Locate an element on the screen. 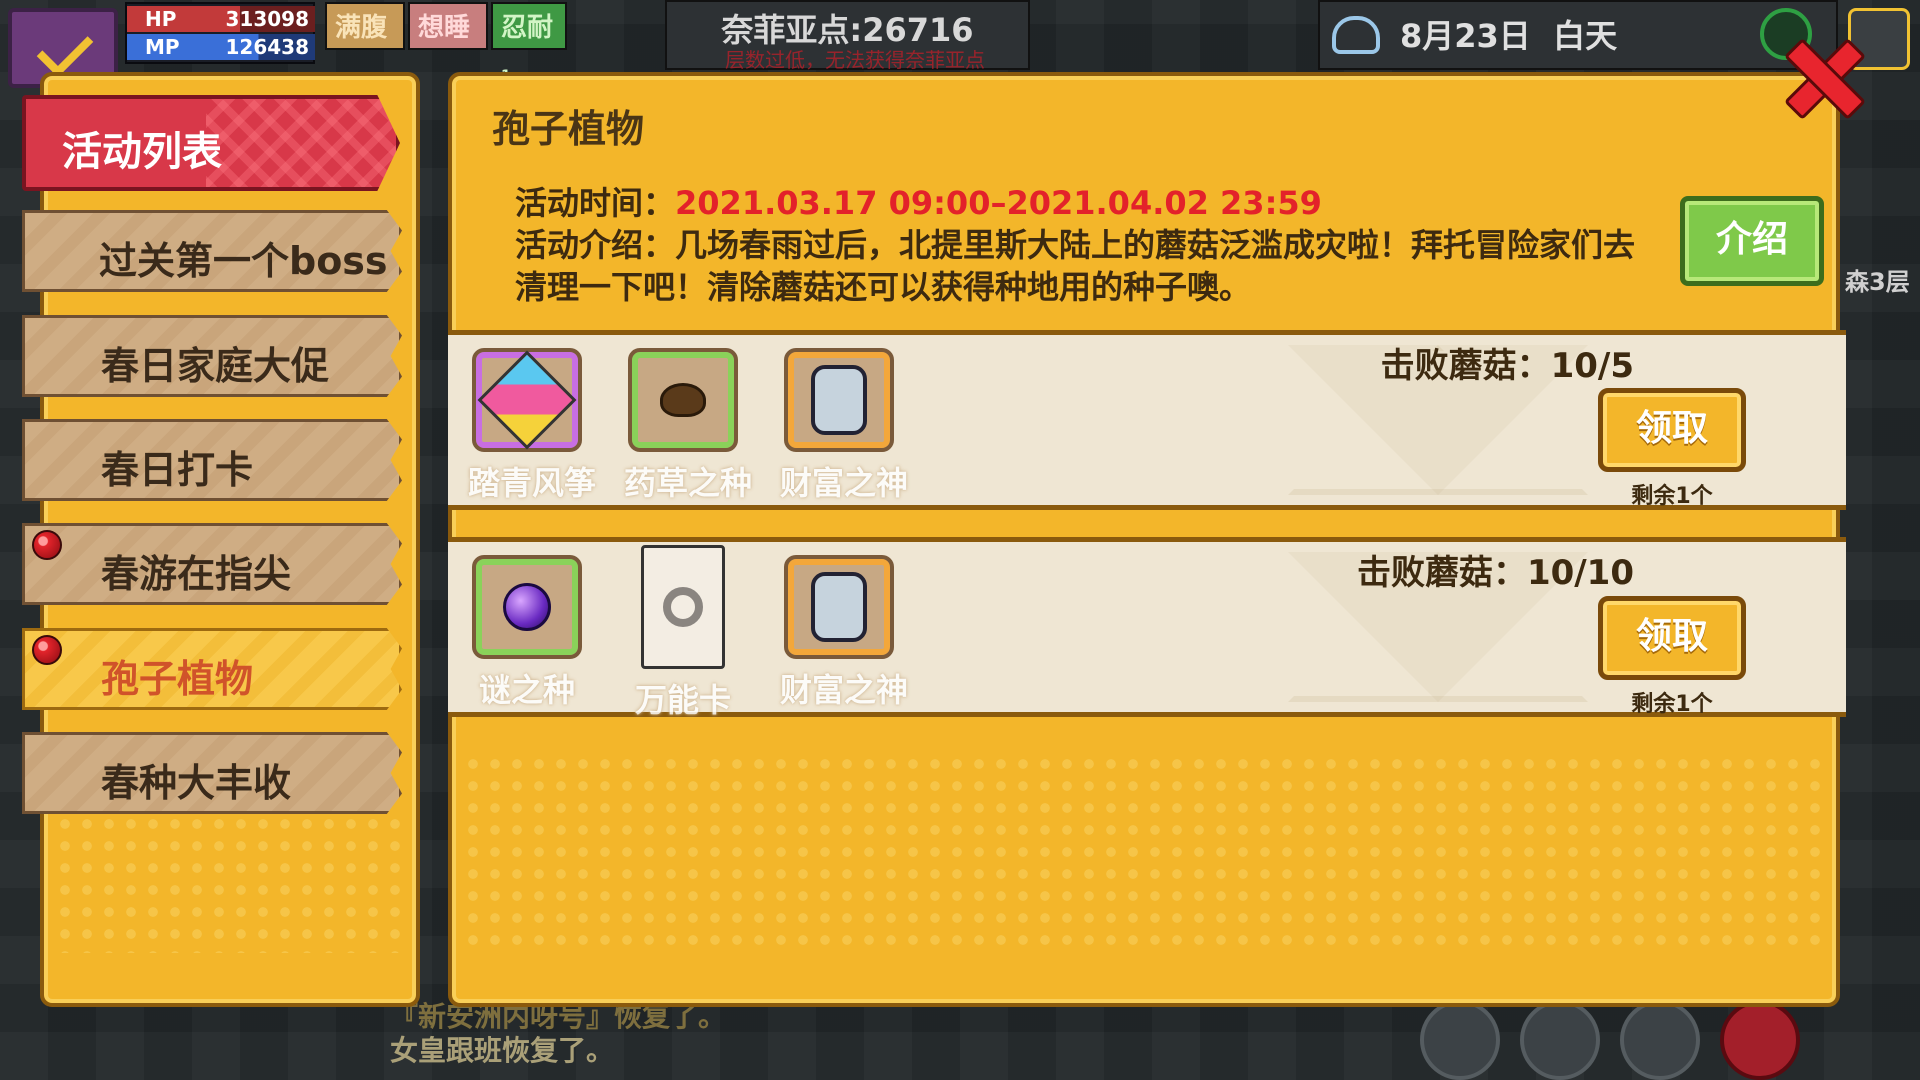 This screenshot has height=1080, width=1920. reward-item: 谜之种 is located at coordinates (527, 633).